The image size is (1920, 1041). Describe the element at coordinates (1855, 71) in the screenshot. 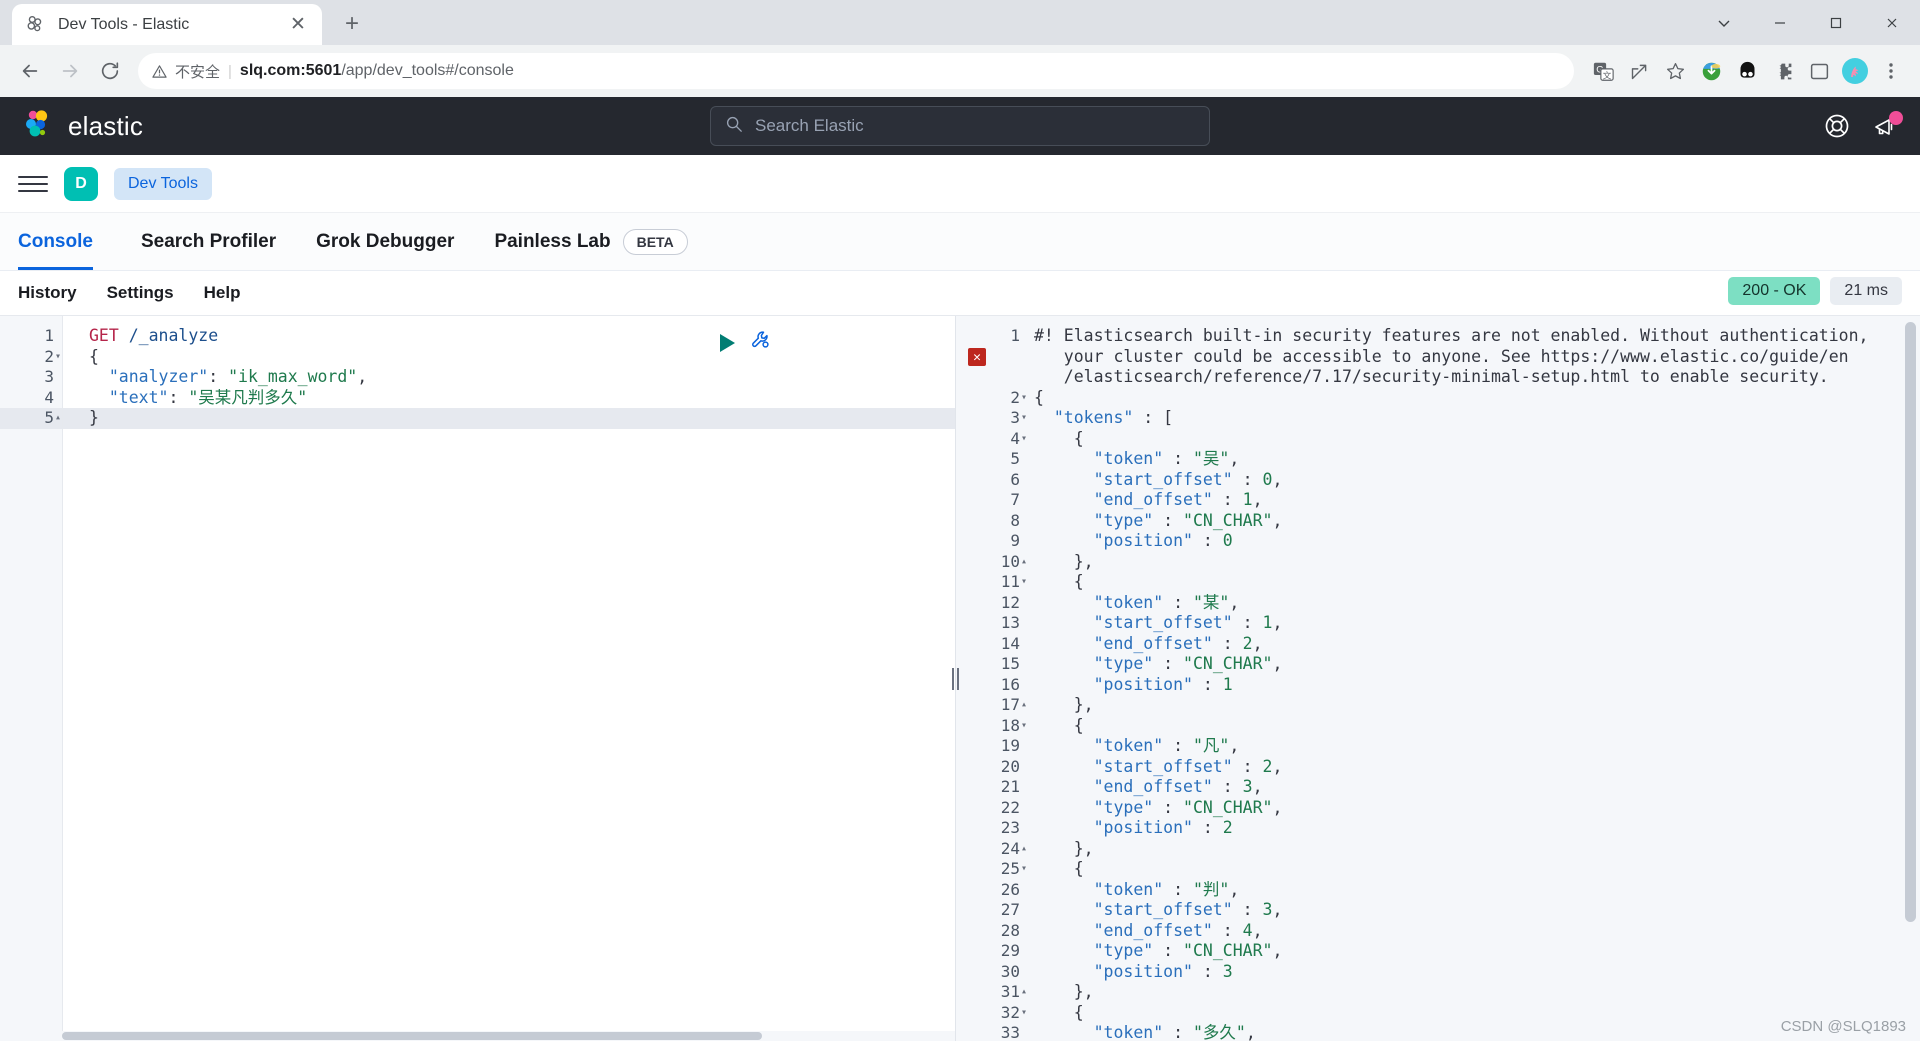

I see `profile-avatar-icon` at that location.